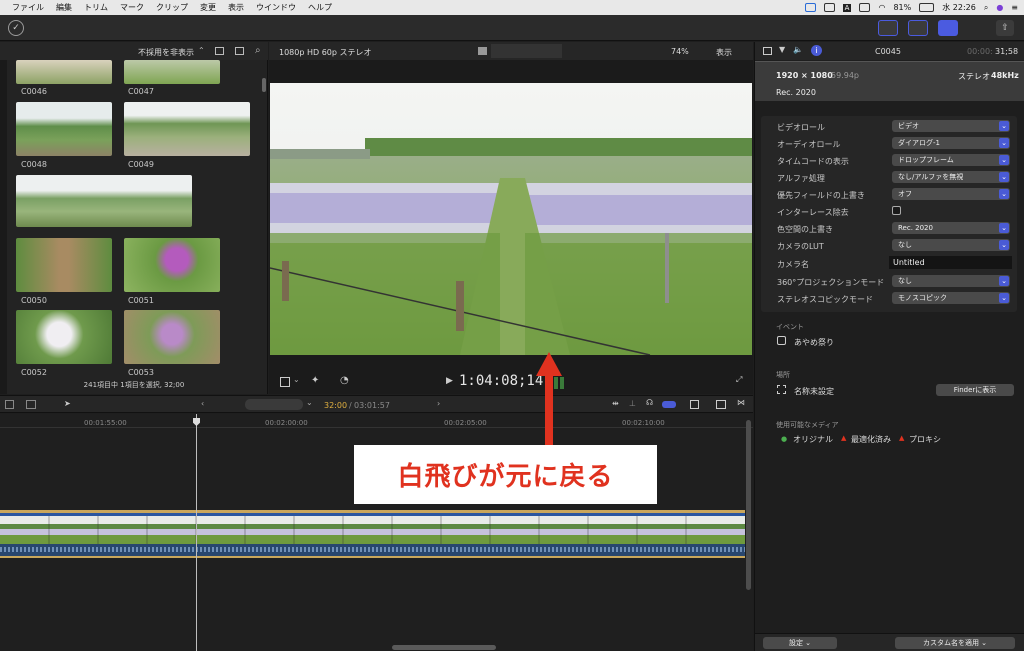  I want to click on audio-tab-icon: 🔈, so click(798, 49).